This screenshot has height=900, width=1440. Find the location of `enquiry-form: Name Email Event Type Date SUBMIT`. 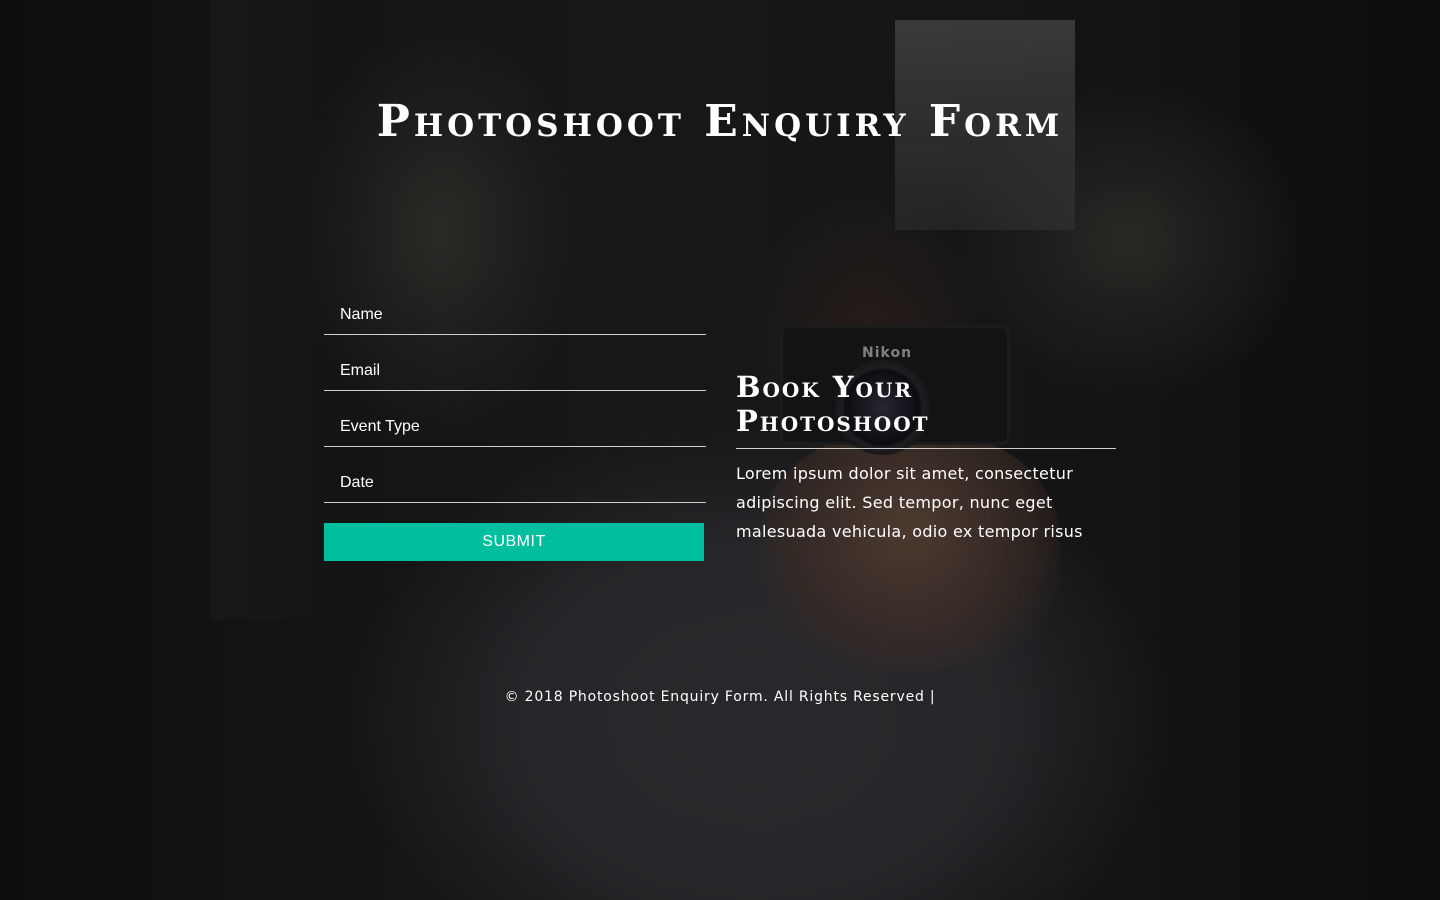

enquiry-form: Name Email Event Type Date SUBMIT is located at coordinates (515, 425).